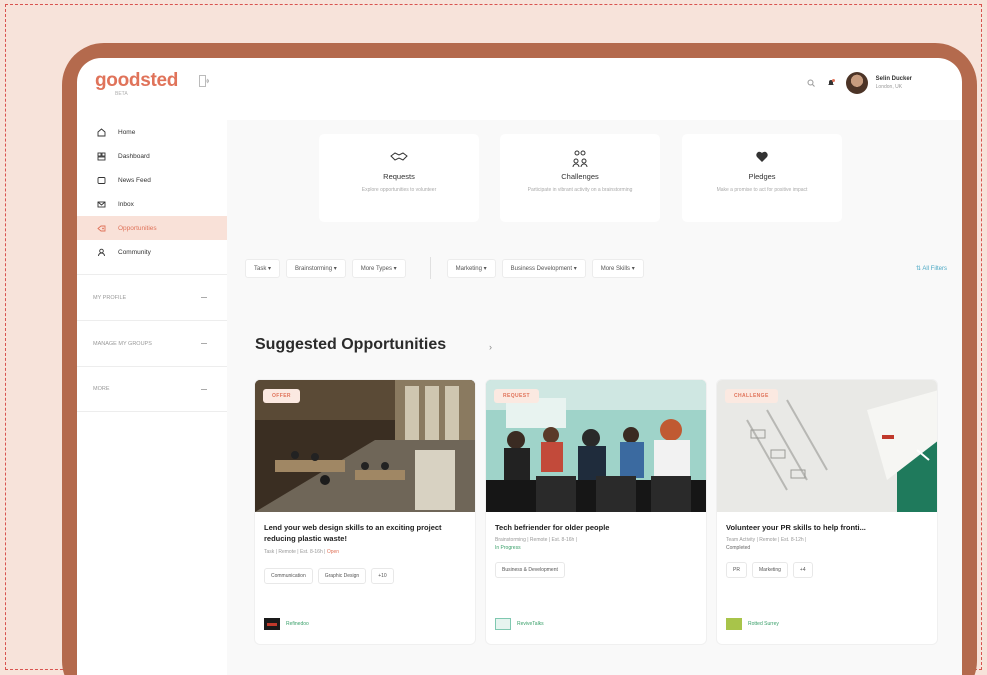  Describe the element at coordinates (281, 396) in the screenshot. I see `card-type-badge: OFFER` at that location.